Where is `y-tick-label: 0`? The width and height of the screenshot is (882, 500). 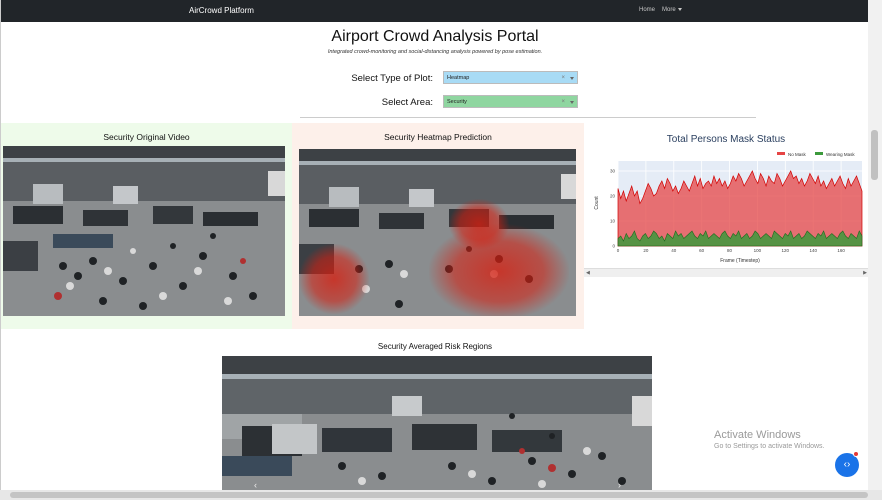
y-tick-label: 0 is located at coordinates (613, 246).